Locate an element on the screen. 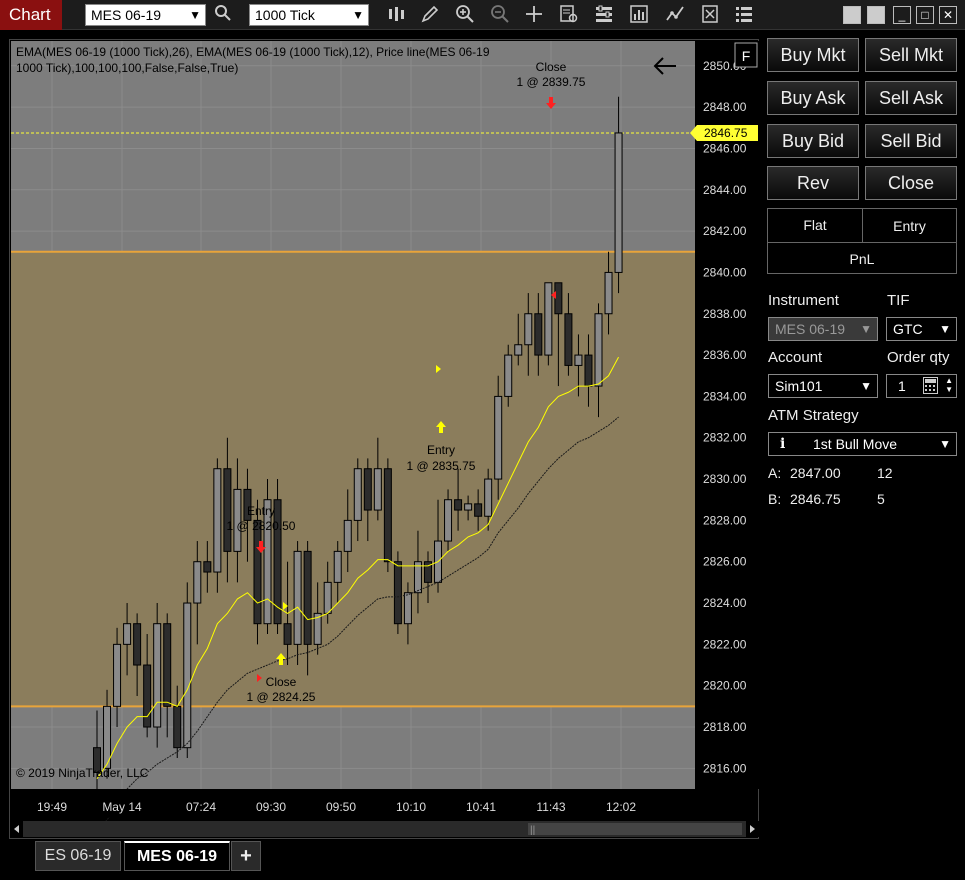 The width and height of the screenshot is (965, 880). account-label: Account is located at coordinates (795, 357).